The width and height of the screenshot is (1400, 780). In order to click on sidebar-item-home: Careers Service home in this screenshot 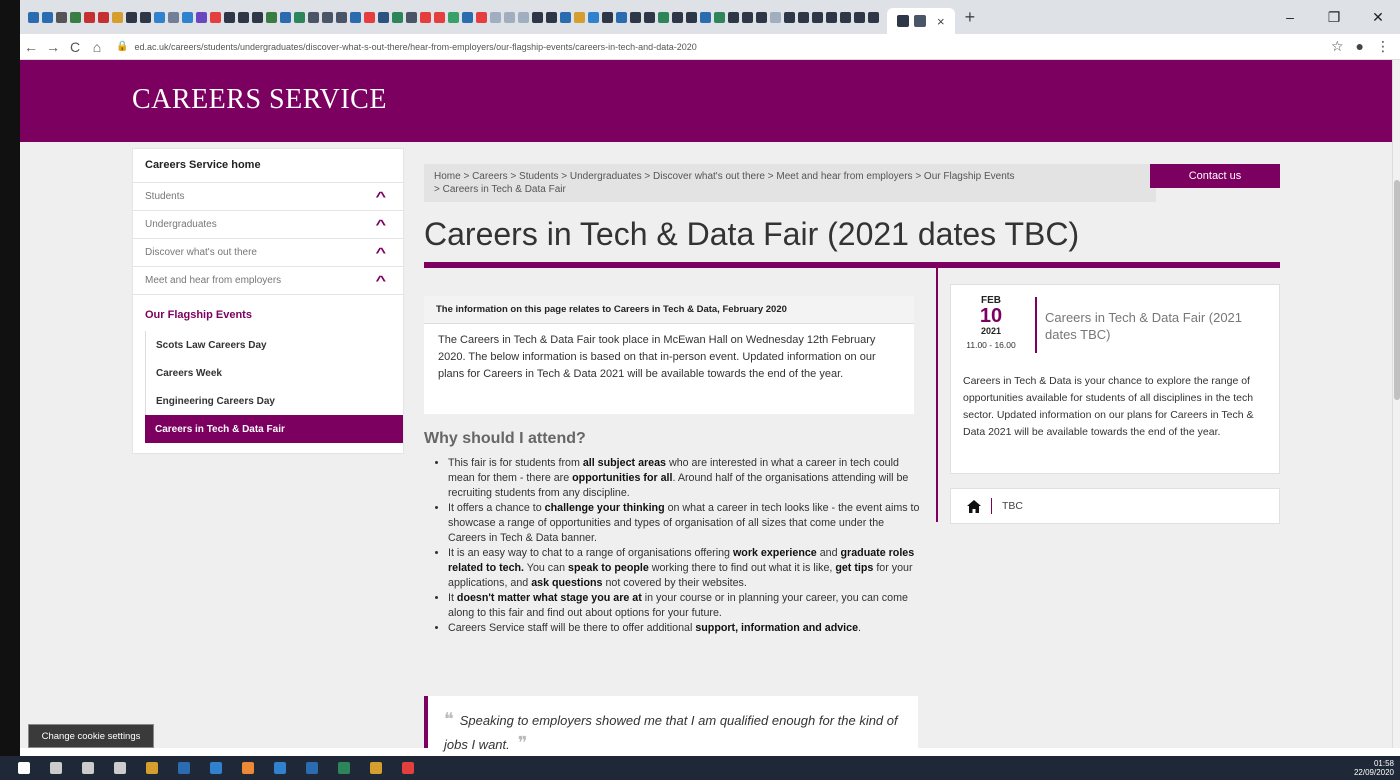, I will do `click(268, 166)`.